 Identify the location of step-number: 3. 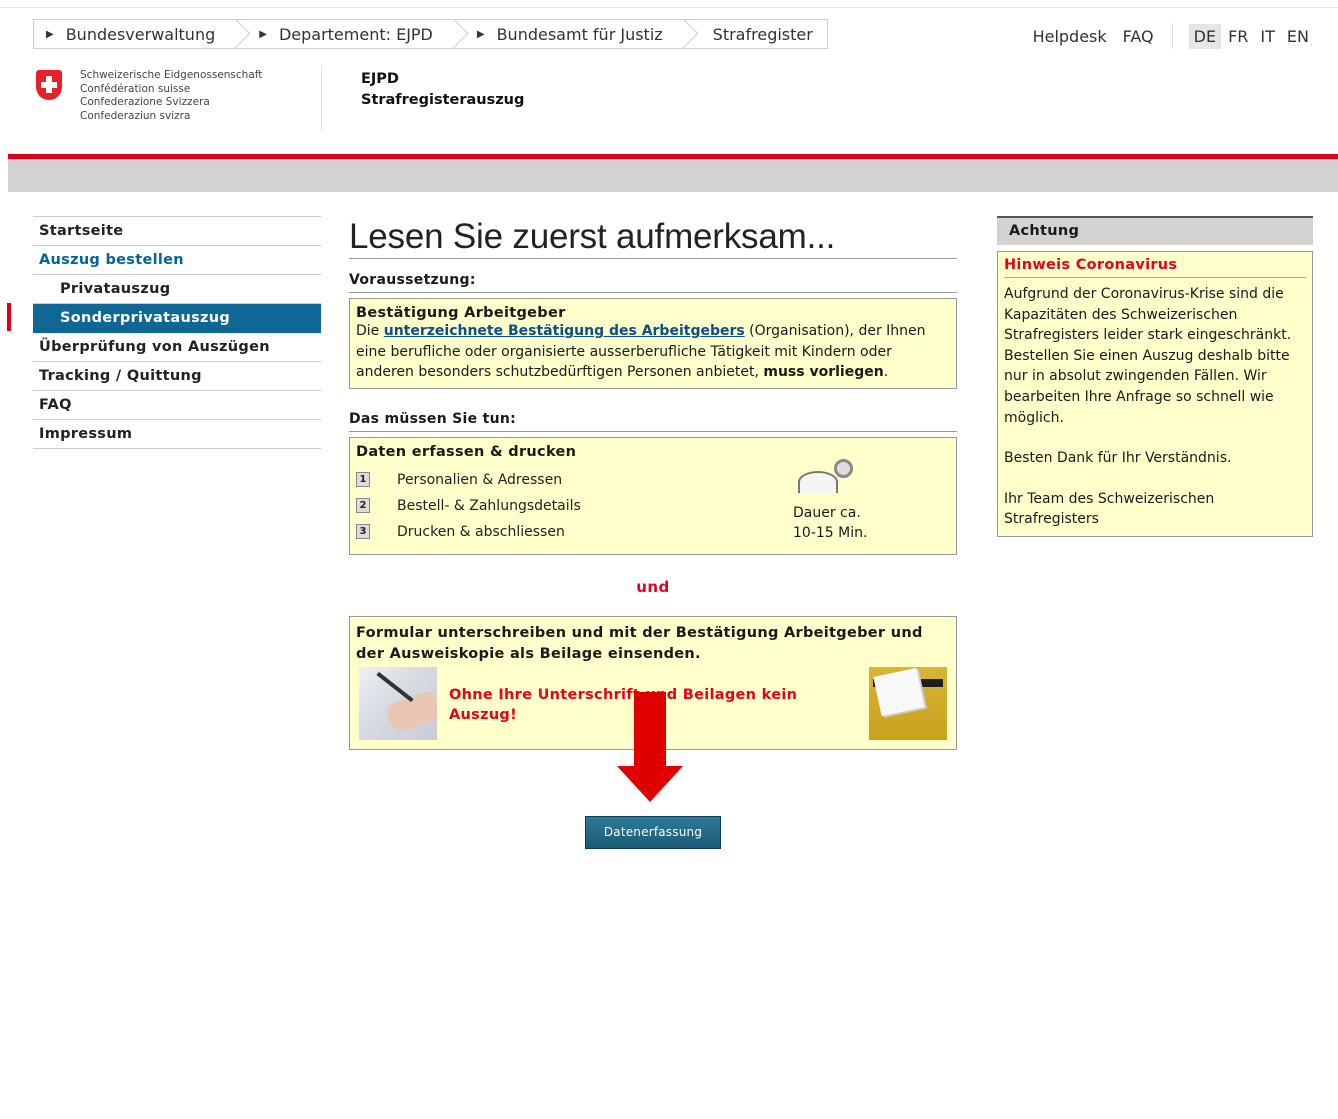
(363, 531).